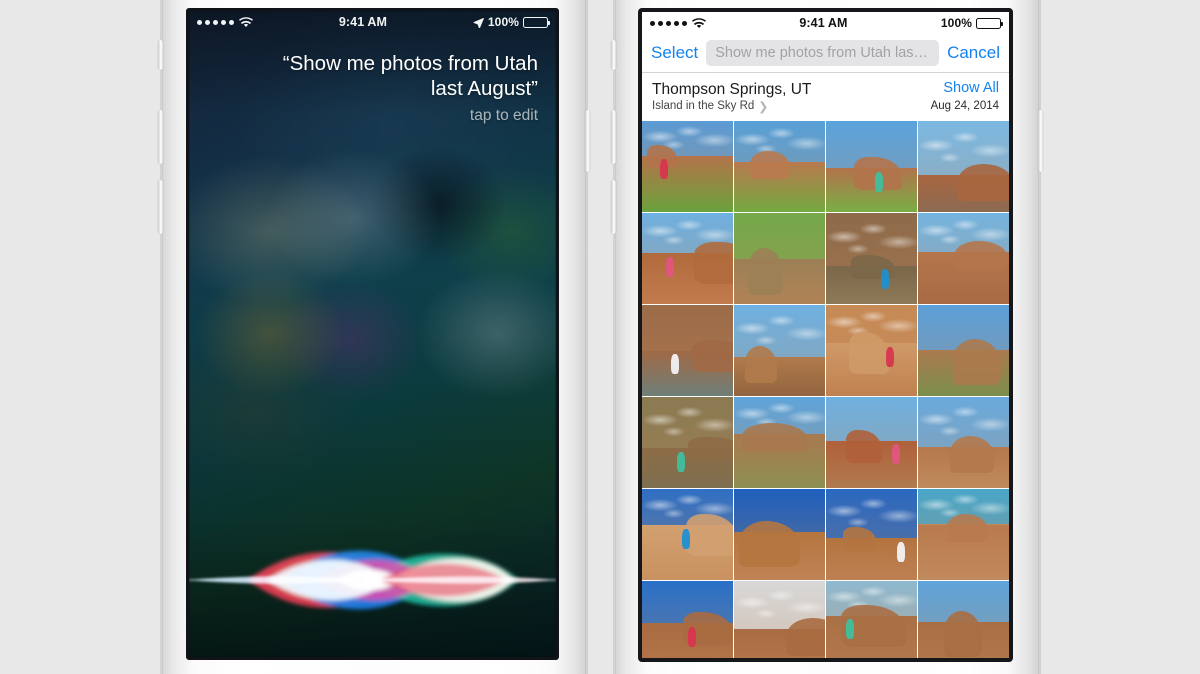  What do you see at coordinates (971, 88) in the screenshot?
I see `show-all-button: Show All` at bounding box center [971, 88].